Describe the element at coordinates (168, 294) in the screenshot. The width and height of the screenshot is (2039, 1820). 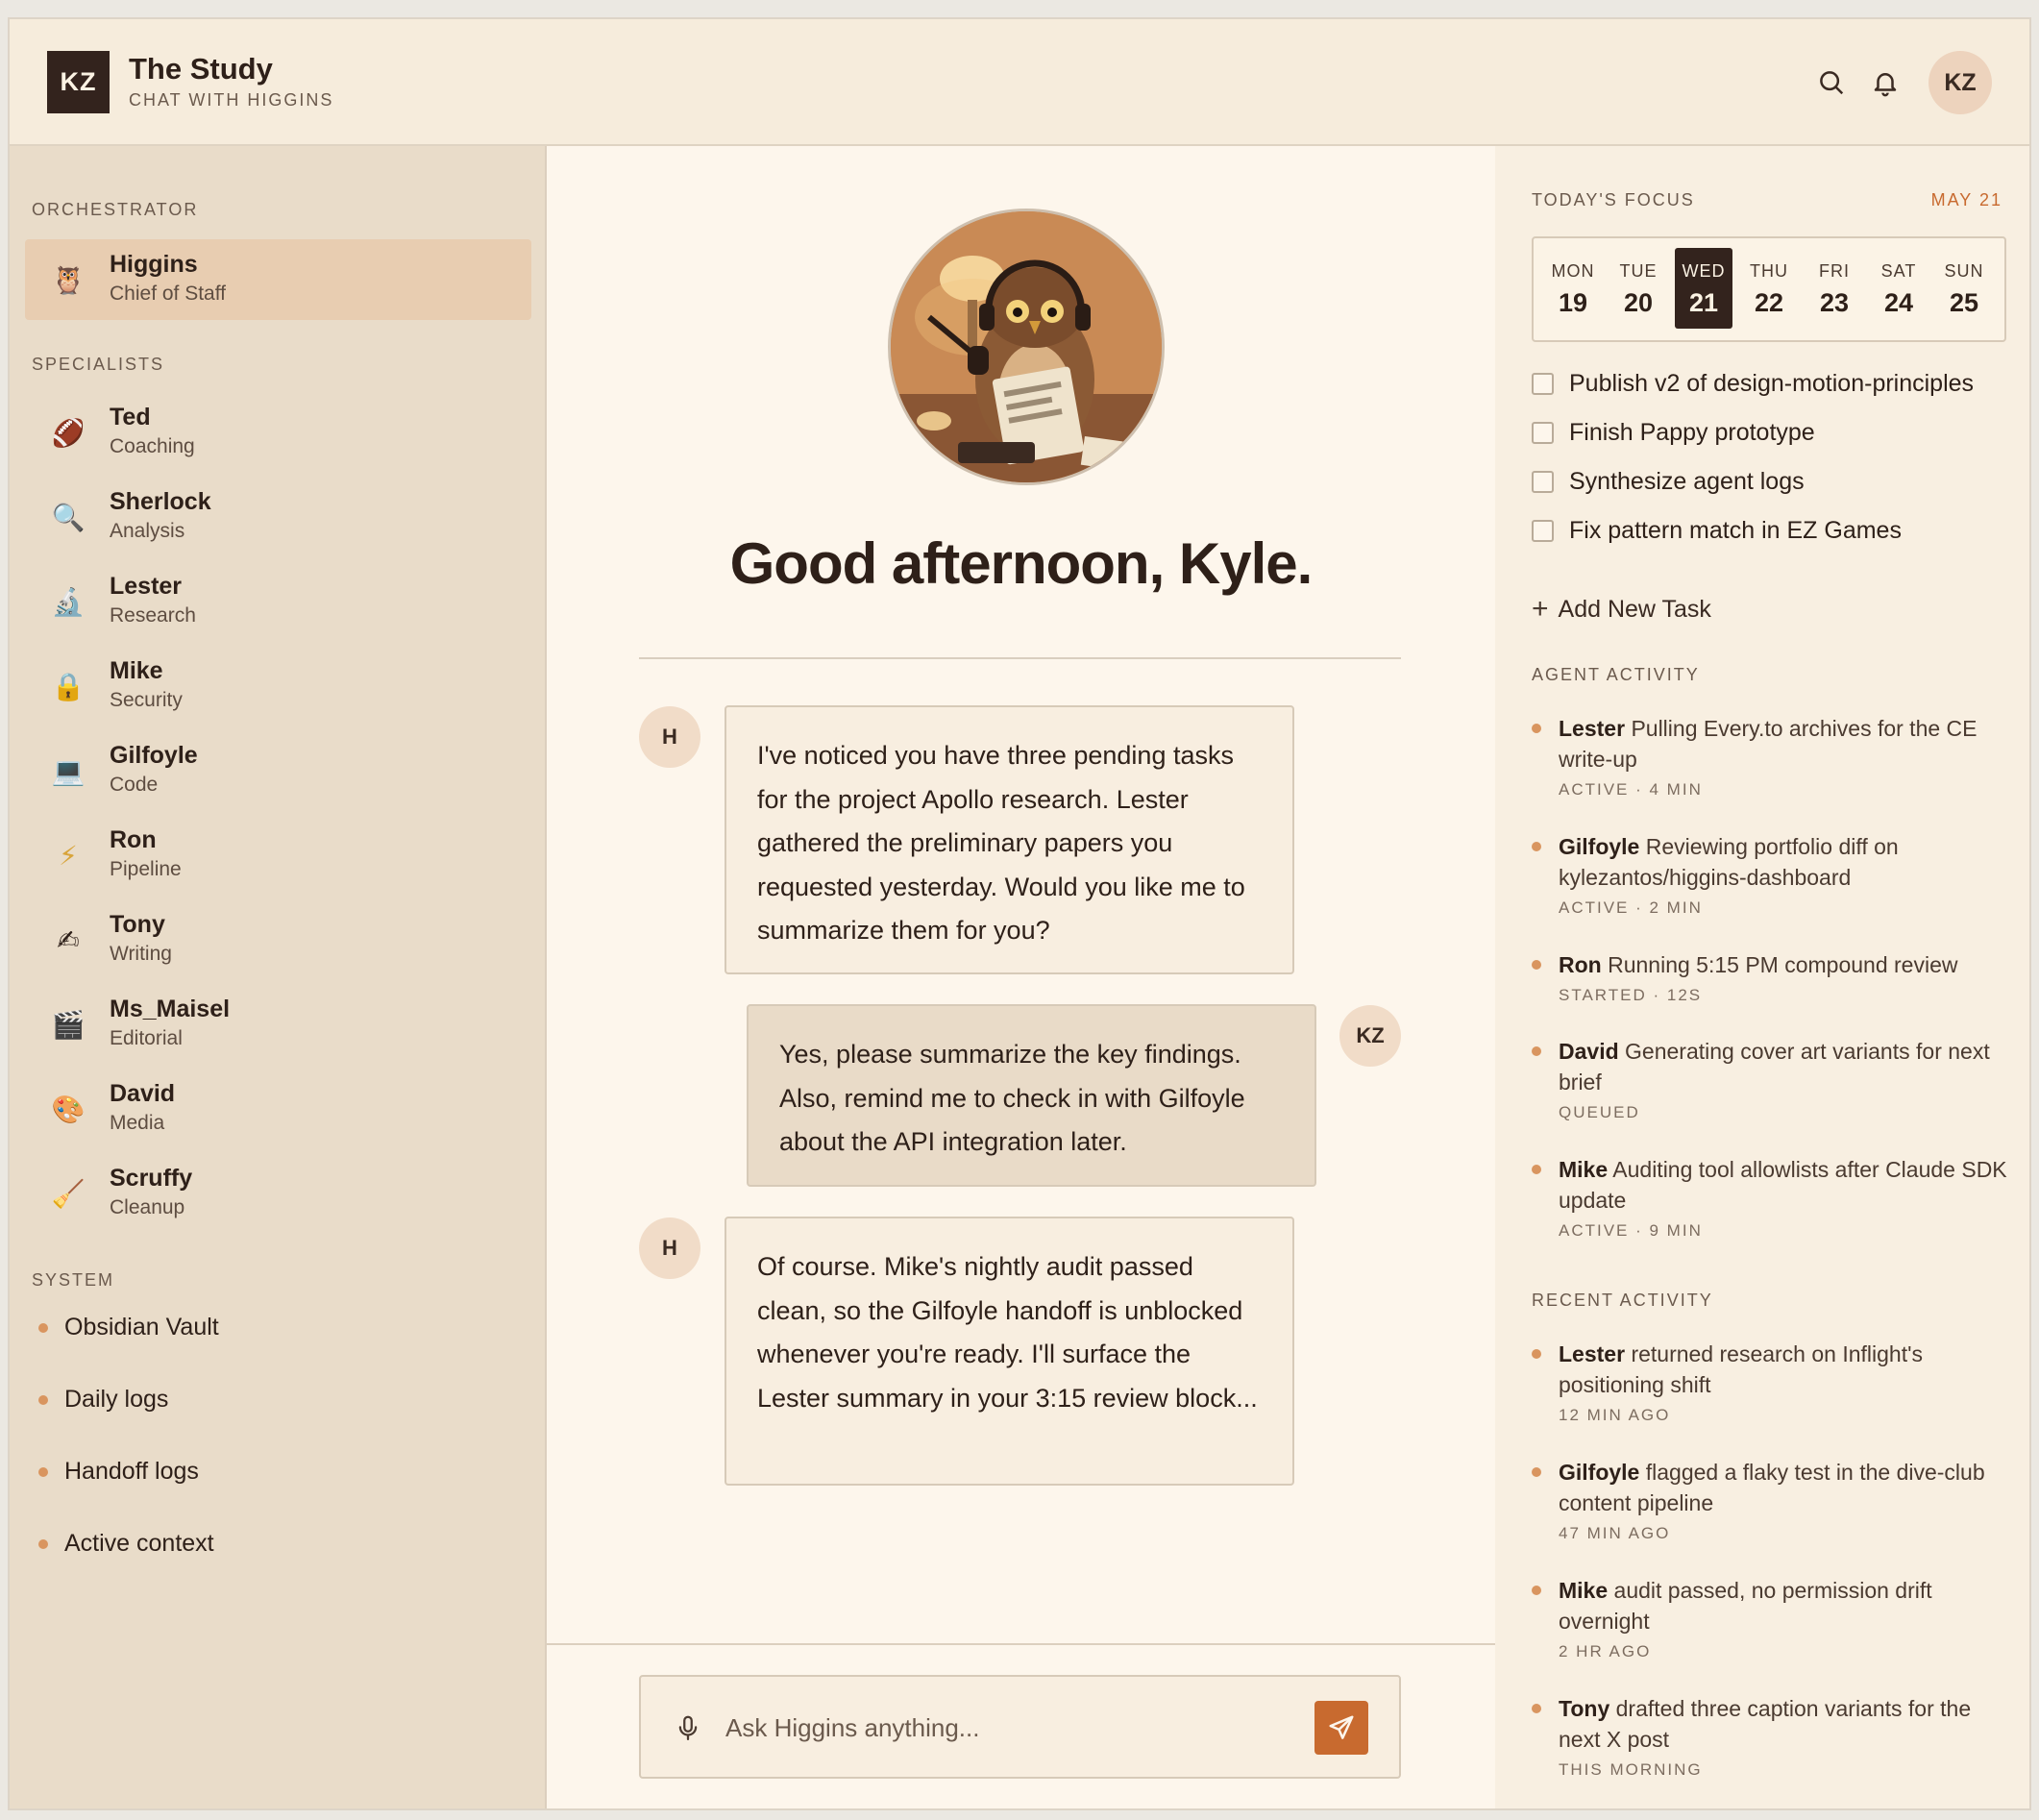
I see `agent-role: Chief of Staff` at that location.